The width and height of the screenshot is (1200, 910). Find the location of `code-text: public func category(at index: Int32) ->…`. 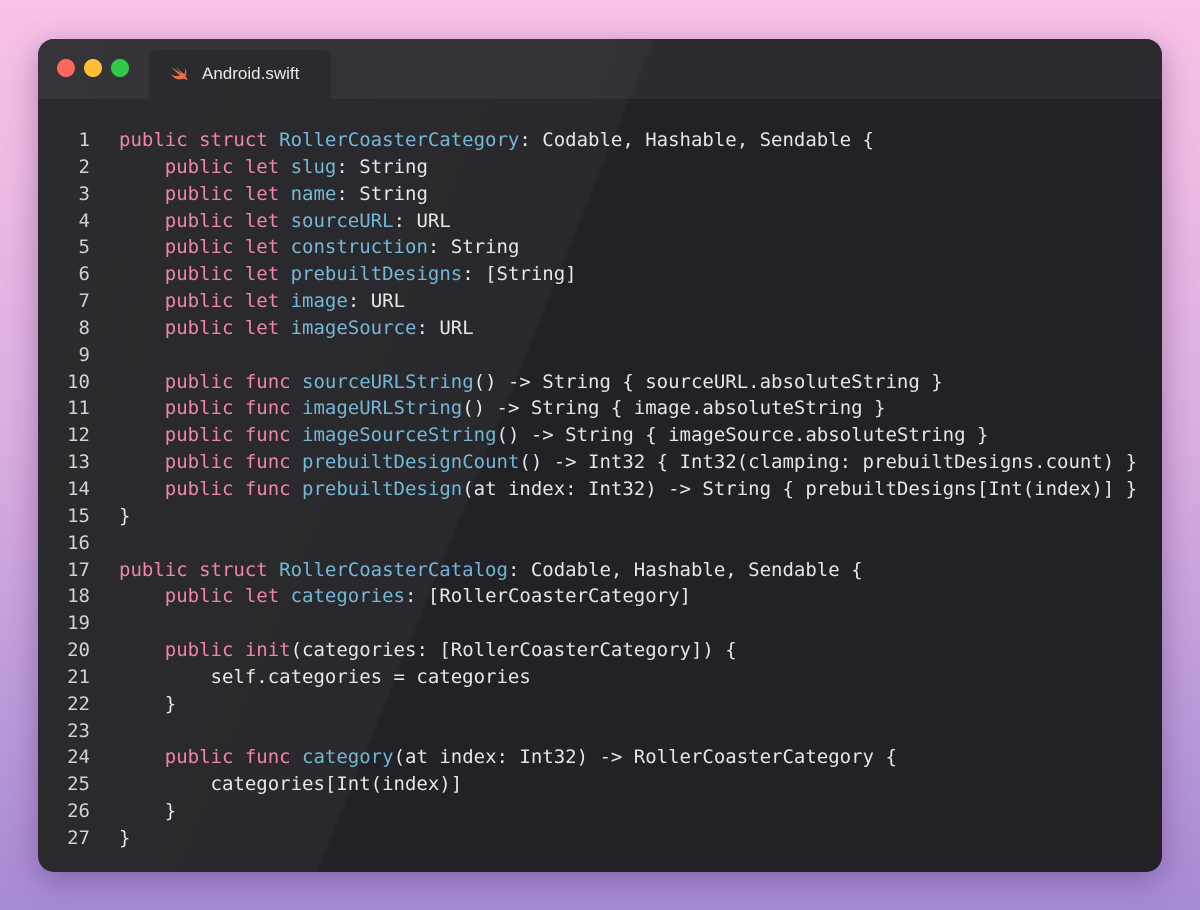

code-text: public func category(at index: Int32) ->… is located at coordinates (508, 757).